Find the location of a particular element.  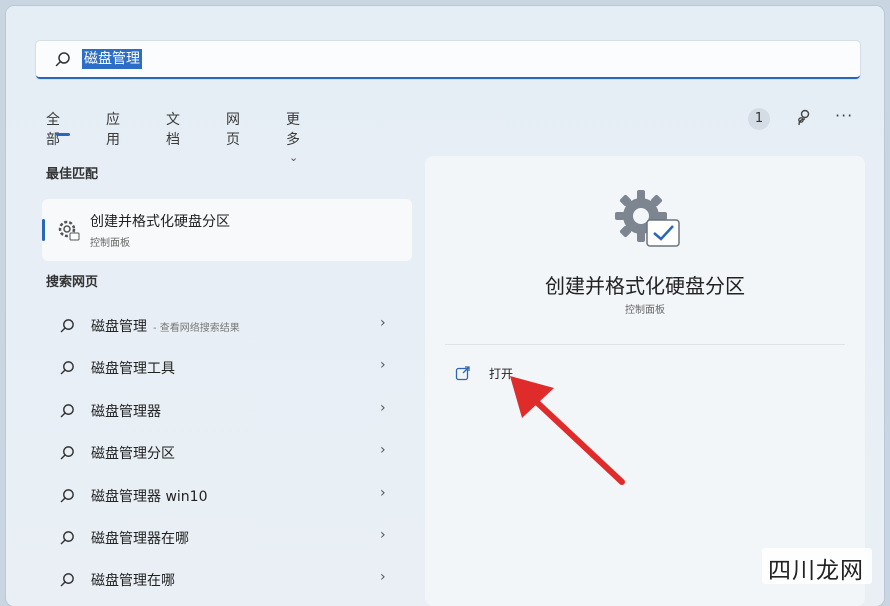

open-external-icon is located at coordinates (462, 373).